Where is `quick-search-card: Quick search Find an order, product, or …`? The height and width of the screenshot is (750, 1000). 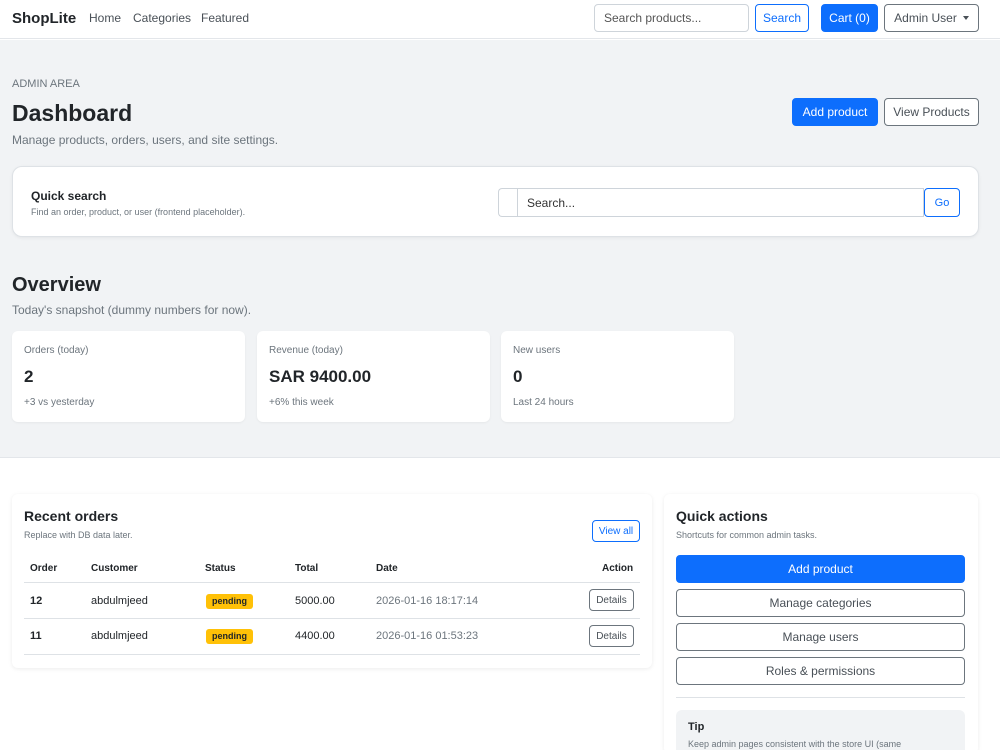
quick-search-card: Quick search Find an order, product, or … is located at coordinates (495, 201).